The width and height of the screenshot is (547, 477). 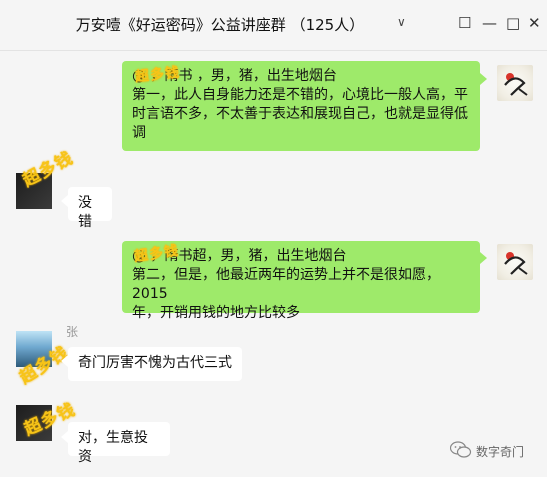 I want to click on chevron-down-icon: ∨, so click(x=401, y=22).